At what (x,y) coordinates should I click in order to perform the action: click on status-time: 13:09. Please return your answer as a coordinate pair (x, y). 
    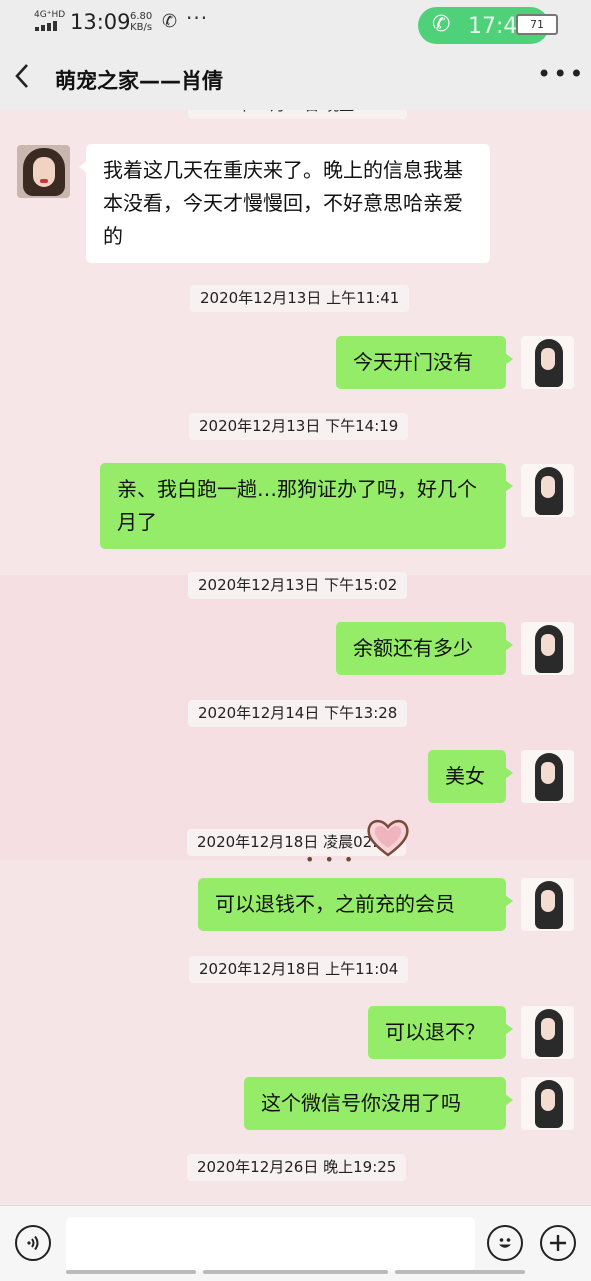
    Looking at the image, I should click on (100, 22).